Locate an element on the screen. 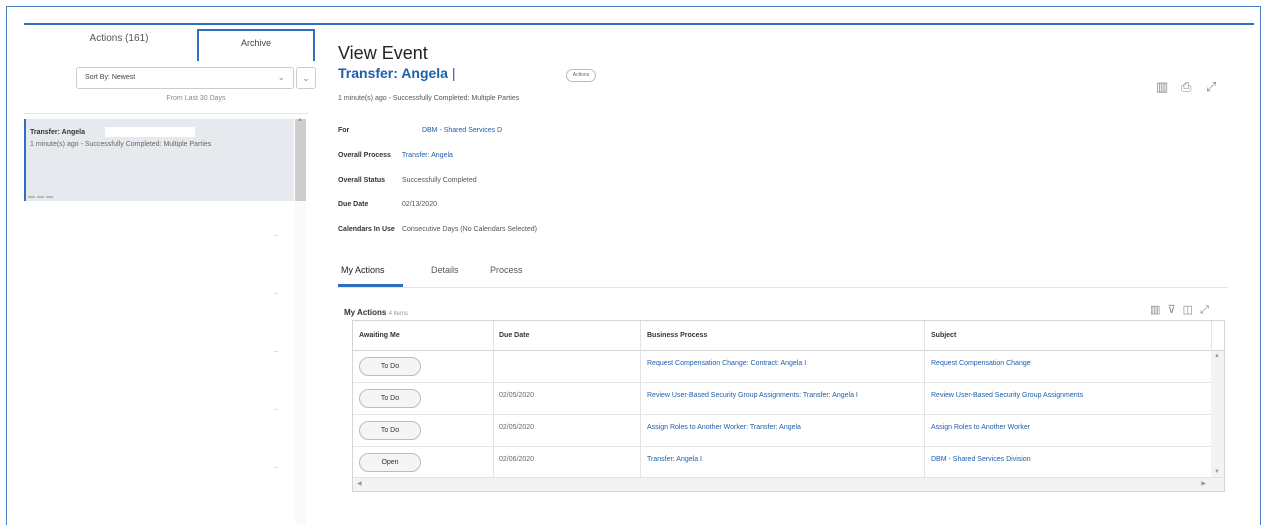 The height and width of the screenshot is (531, 1267). grid-title-text: My Actions is located at coordinates (365, 312).